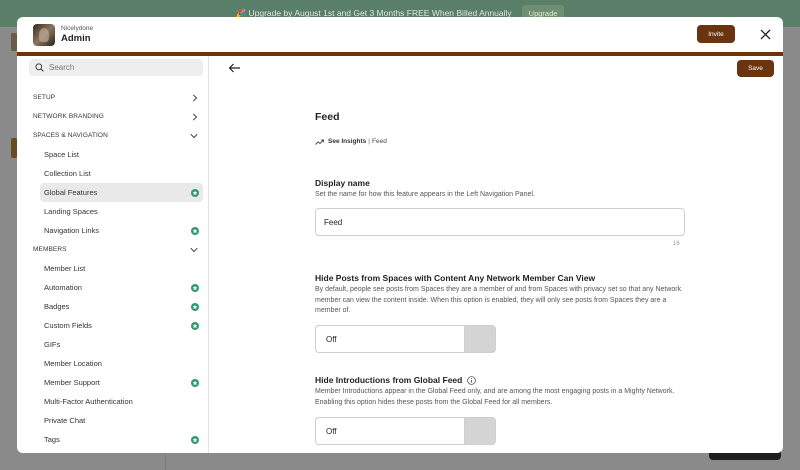 The height and width of the screenshot is (470, 800). Describe the element at coordinates (39, 67) in the screenshot. I see `search-icon` at that location.